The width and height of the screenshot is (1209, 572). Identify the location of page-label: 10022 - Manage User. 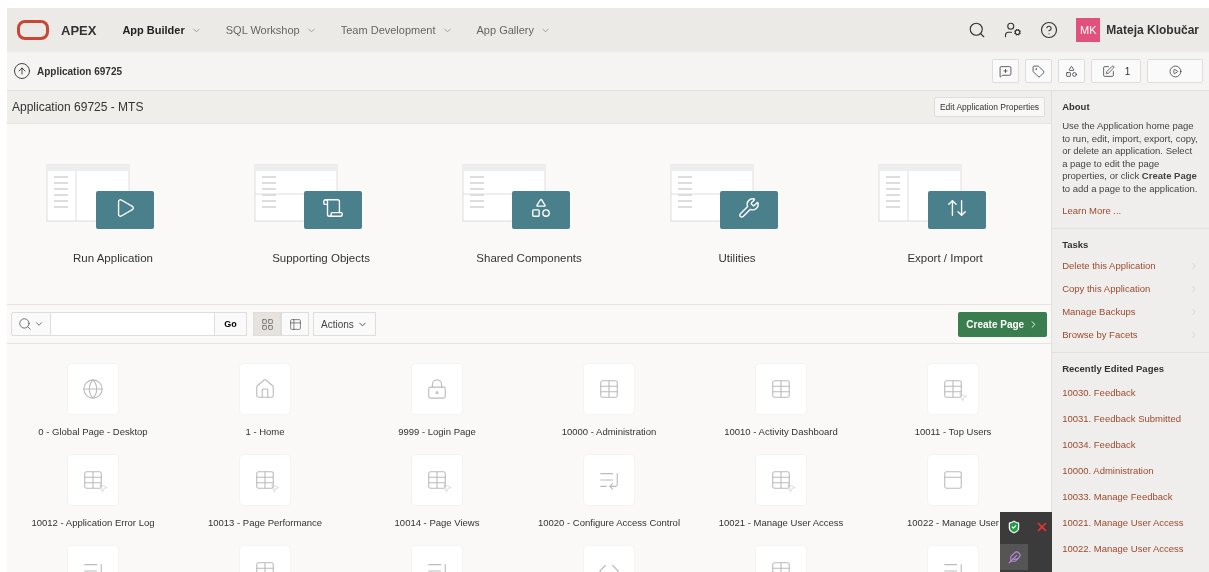
(953, 522).